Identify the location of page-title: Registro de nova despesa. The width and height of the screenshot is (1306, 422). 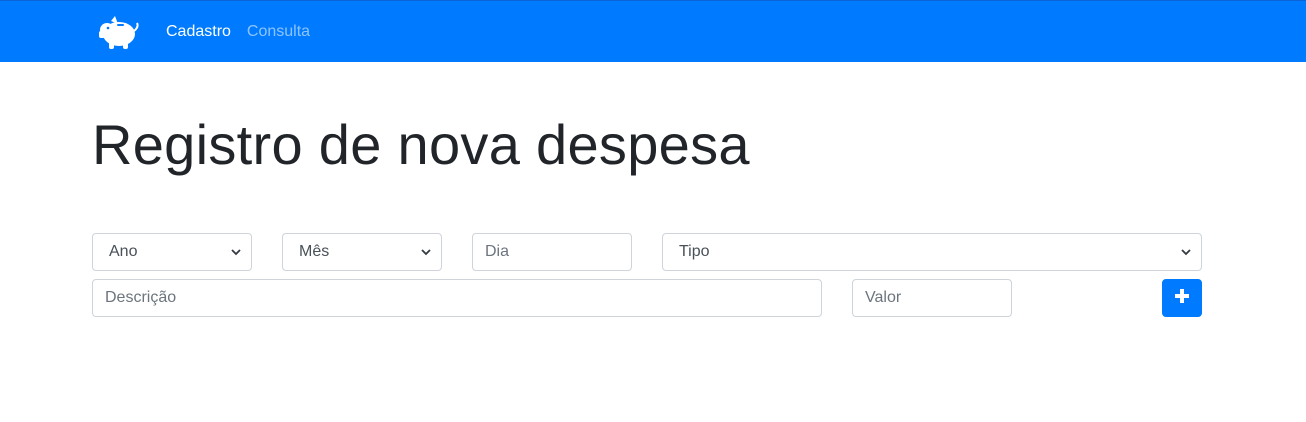
(421, 144).